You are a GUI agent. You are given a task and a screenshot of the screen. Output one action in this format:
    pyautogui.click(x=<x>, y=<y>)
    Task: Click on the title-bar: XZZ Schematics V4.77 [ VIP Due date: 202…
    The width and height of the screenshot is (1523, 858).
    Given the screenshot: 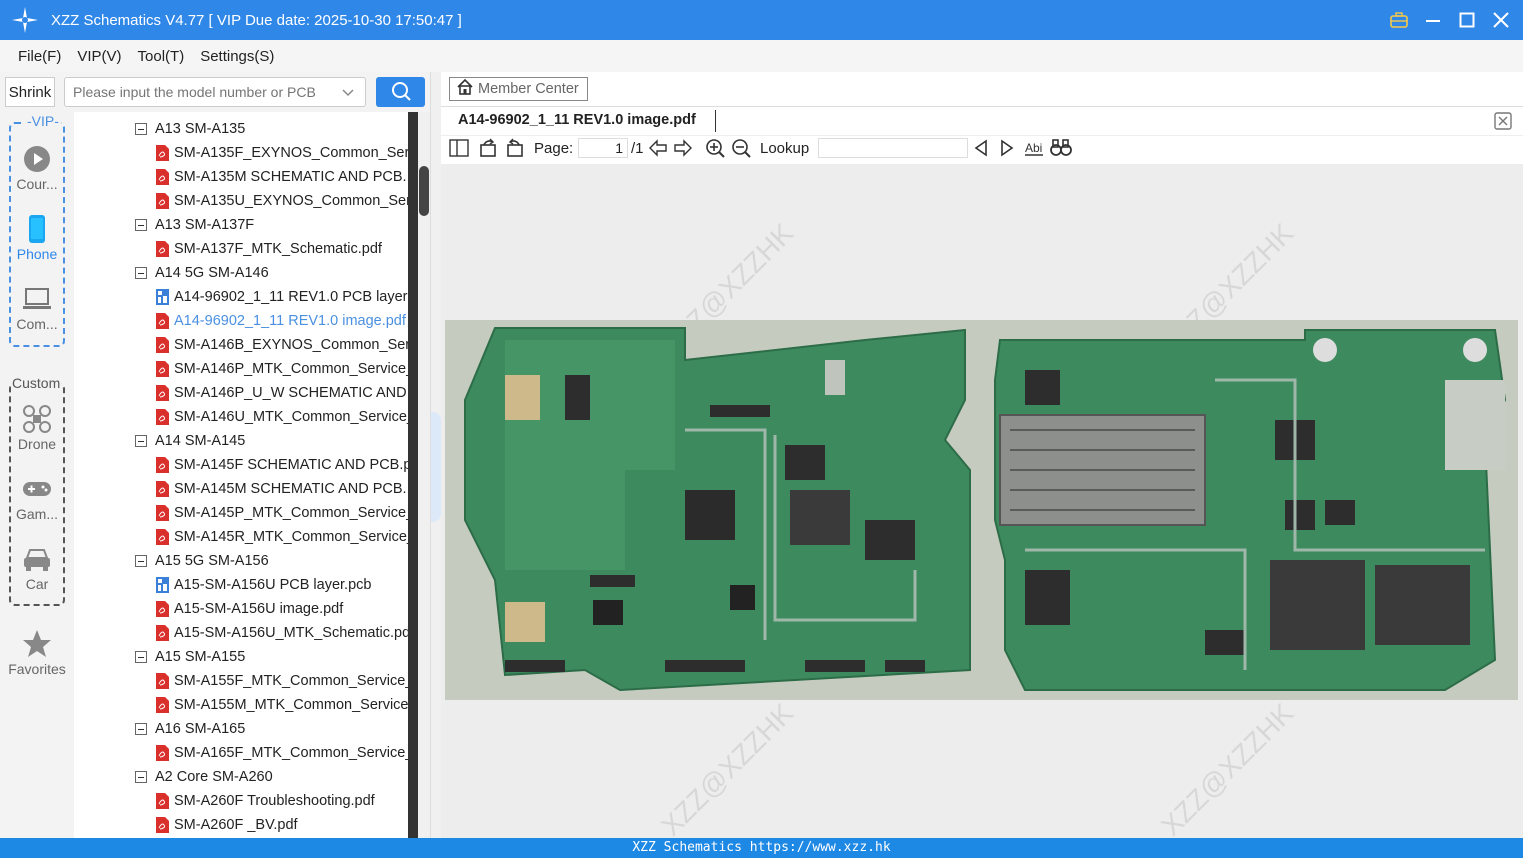 What is the action you would take?
    pyautogui.click(x=761, y=20)
    